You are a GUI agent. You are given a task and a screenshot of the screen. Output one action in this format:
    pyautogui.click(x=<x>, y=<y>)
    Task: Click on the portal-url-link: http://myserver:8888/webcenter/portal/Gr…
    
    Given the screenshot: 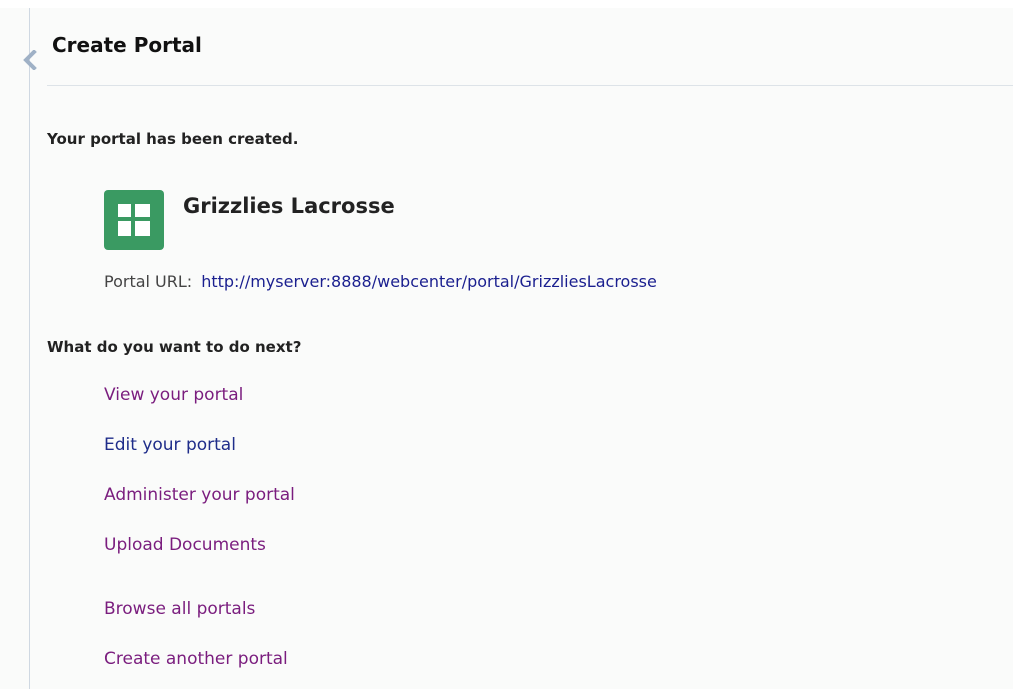 What is the action you would take?
    pyautogui.click(x=429, y=281)
    